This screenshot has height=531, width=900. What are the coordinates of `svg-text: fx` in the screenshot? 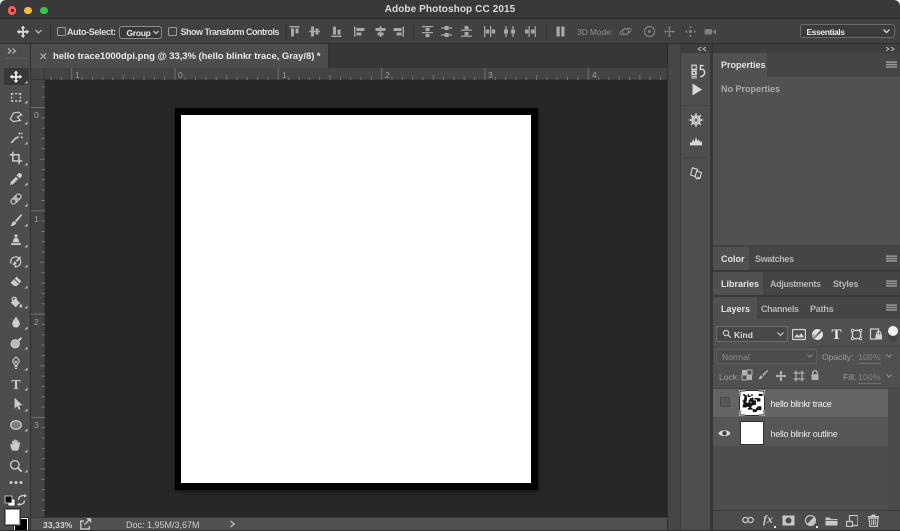 It's located at (768, 519).